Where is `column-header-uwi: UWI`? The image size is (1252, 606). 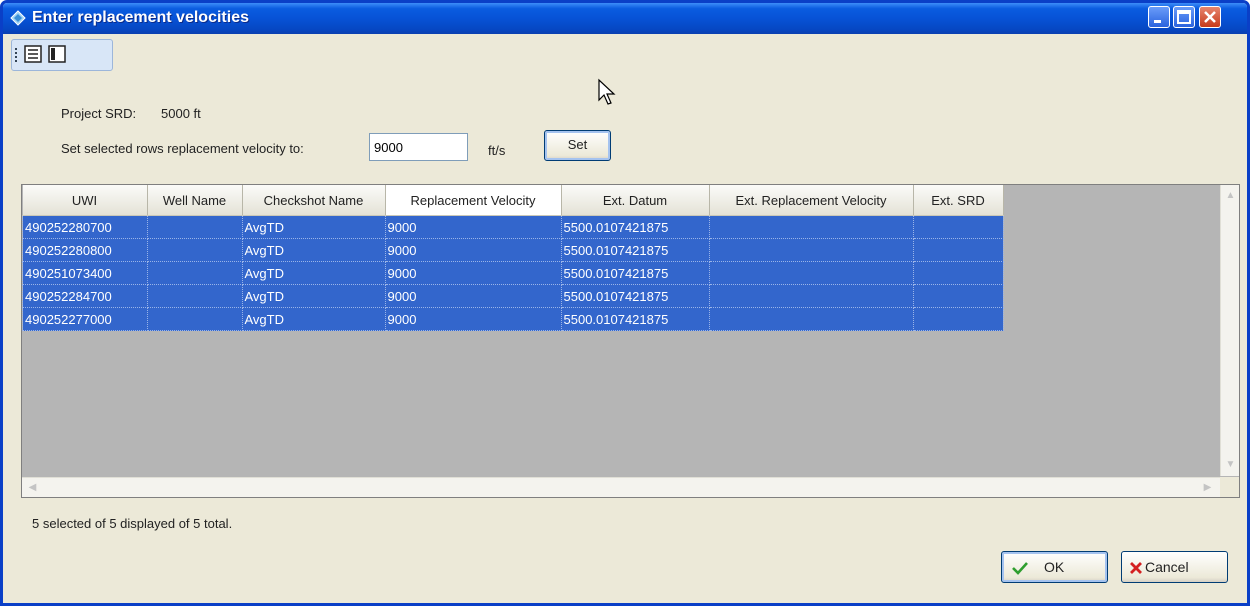 column-header-uwi: UWI is located at coordinates (85, 200).